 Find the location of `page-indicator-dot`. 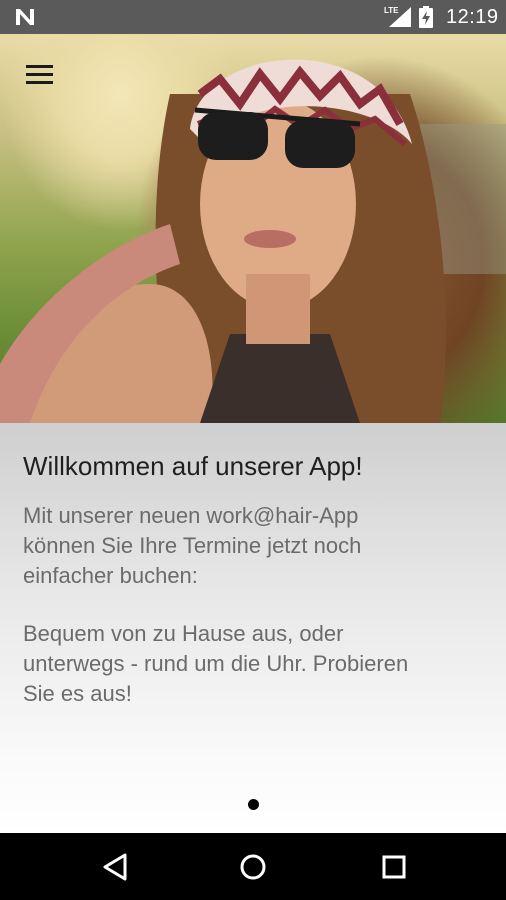

page-indicator-dot is located at coordinates (253, 804).